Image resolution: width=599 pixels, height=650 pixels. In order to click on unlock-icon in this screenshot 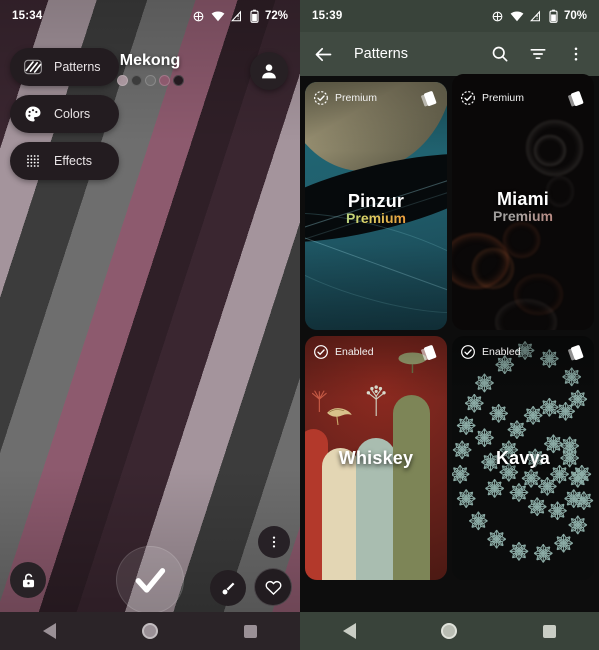, I will do `click(28, 580)`.